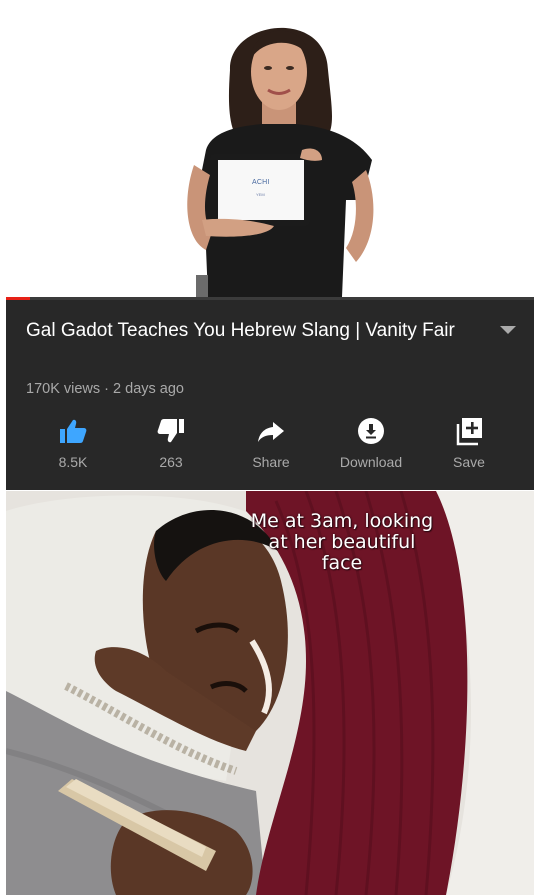  What do you see at coordinates (469, 432) in the screenshot?
I see `add-to-playlist-icon` at bounding box center [469, 432].